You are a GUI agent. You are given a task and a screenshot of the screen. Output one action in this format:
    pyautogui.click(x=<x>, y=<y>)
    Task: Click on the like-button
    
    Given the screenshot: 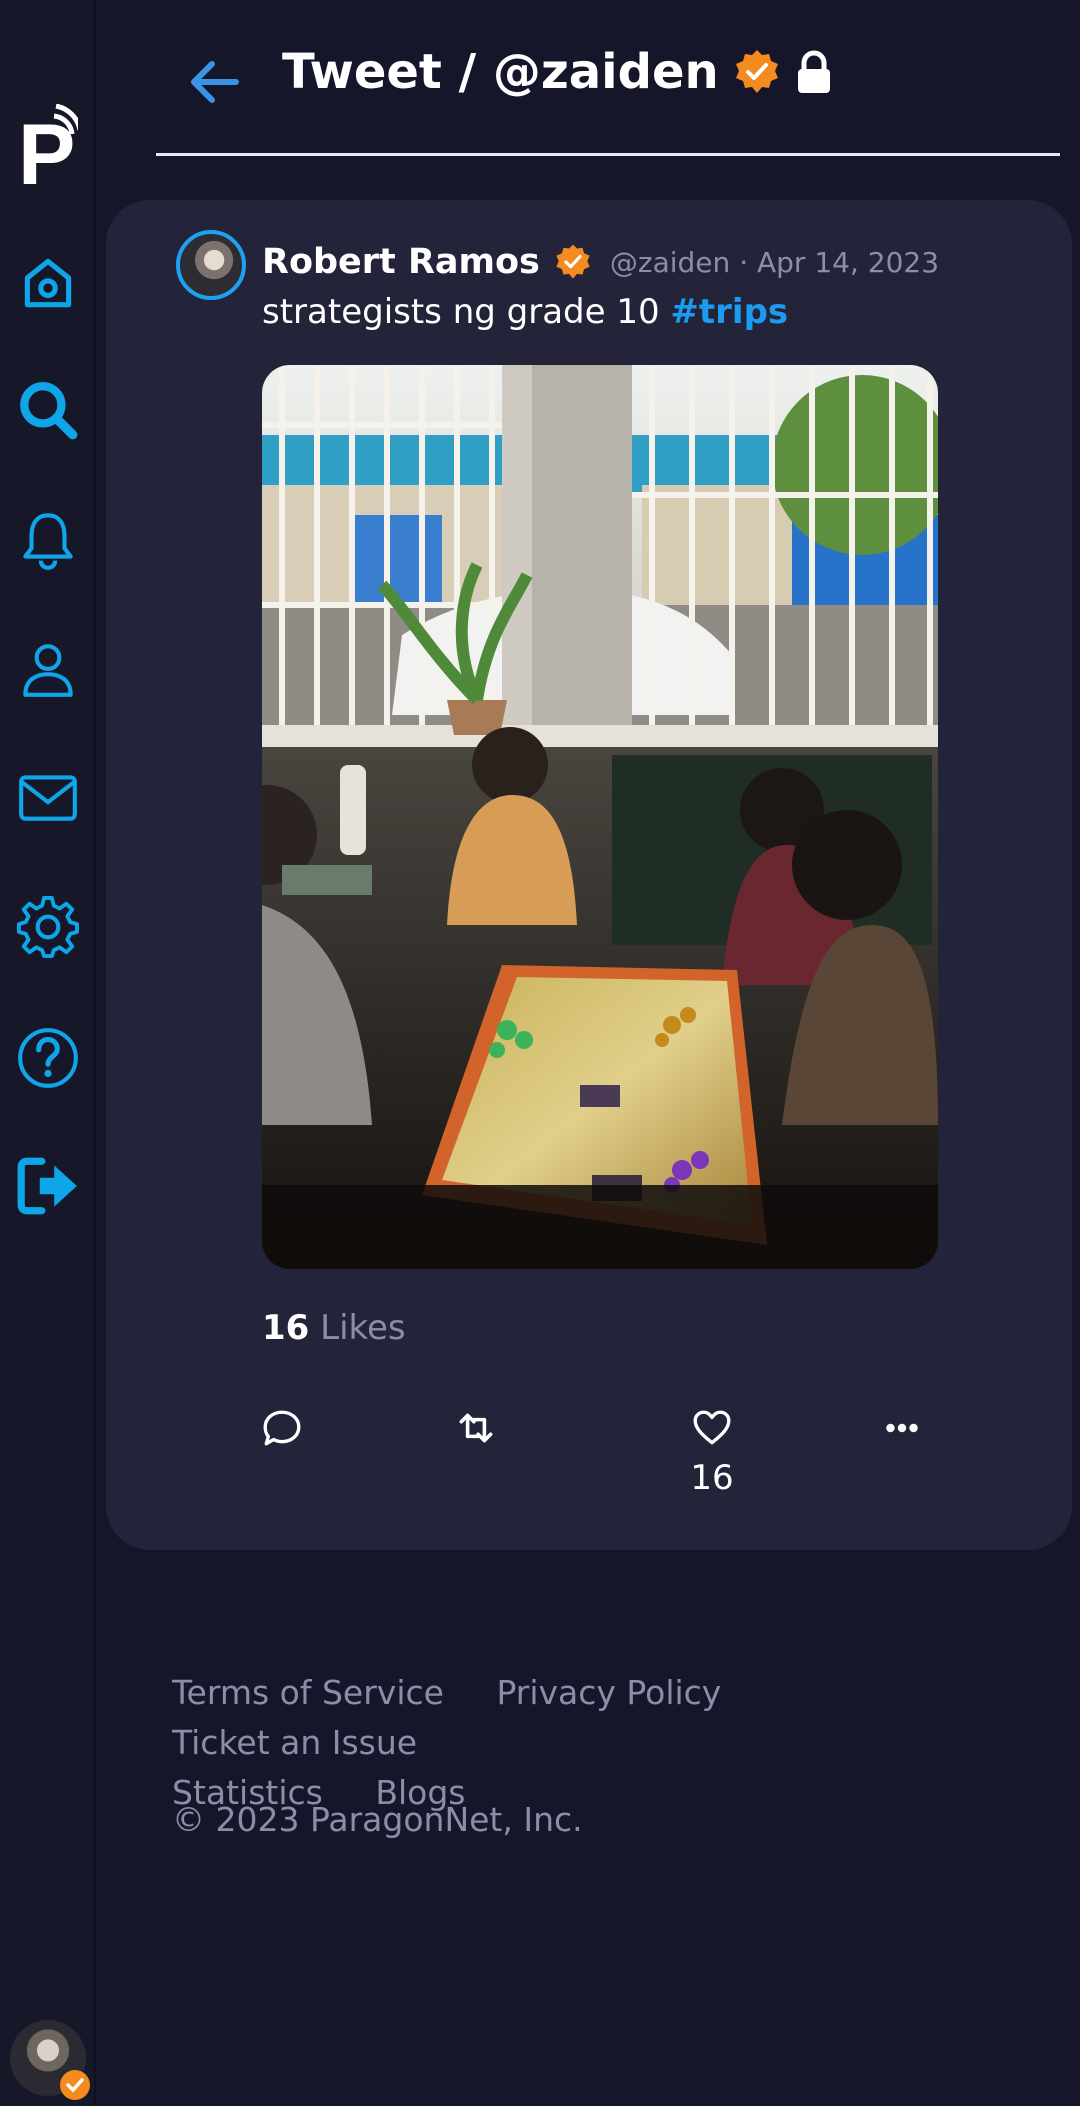 What is the action you would take?
    pyautogui.click(x=712, y=1428)
    